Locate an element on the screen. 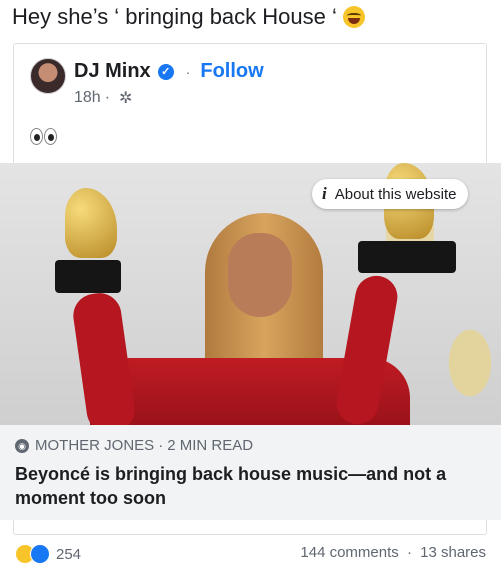  link-read-time: 2 MIN READ is located at coordinates (210, 445).